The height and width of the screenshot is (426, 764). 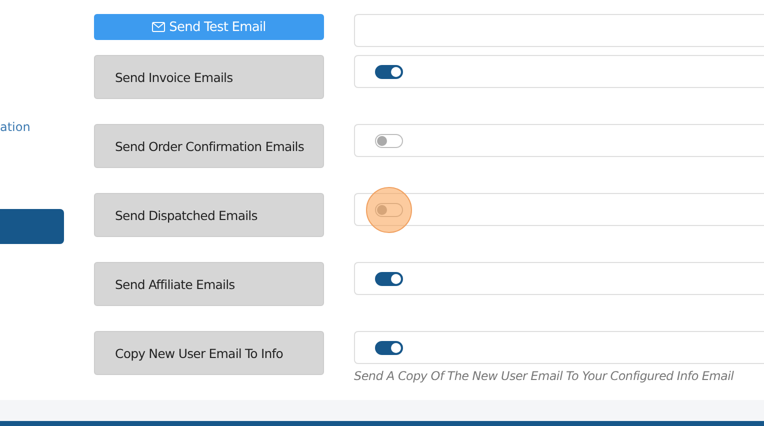 What do you see at coordinates (209, 27) in the screenshot?
I see `send-test-email-button: Send Test Email` at bounding box center [209, 27].